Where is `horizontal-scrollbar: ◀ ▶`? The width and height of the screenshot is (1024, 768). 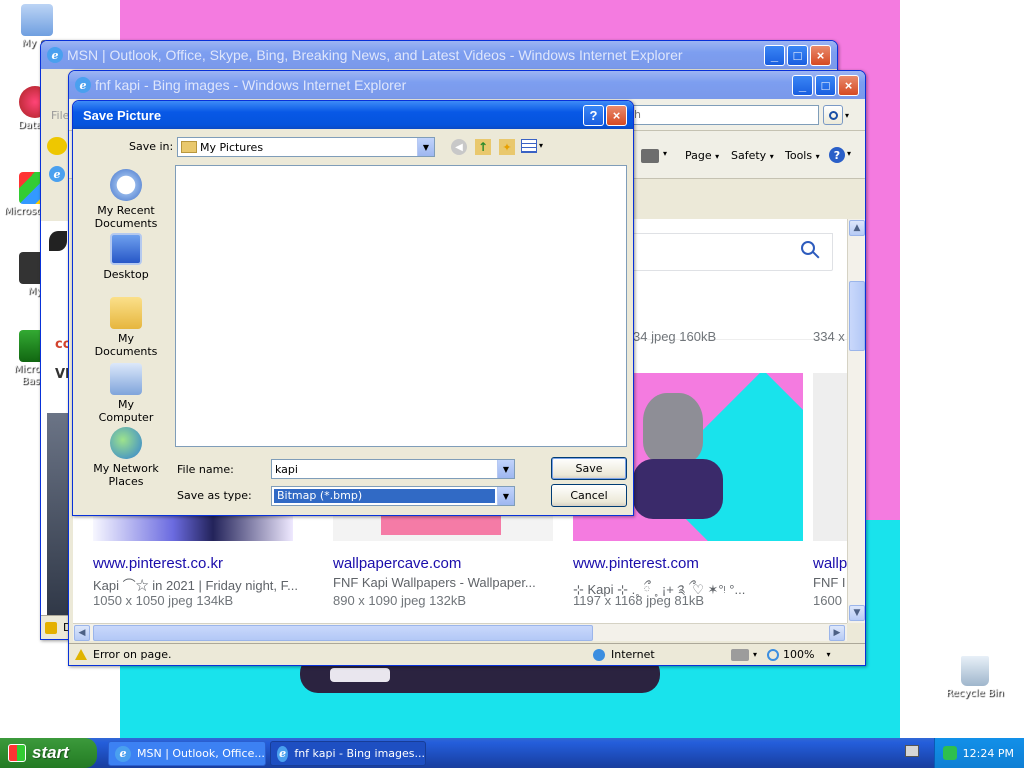
horizontal-scrollbar: ◀ ▶ is located at coordinates (460, 632).